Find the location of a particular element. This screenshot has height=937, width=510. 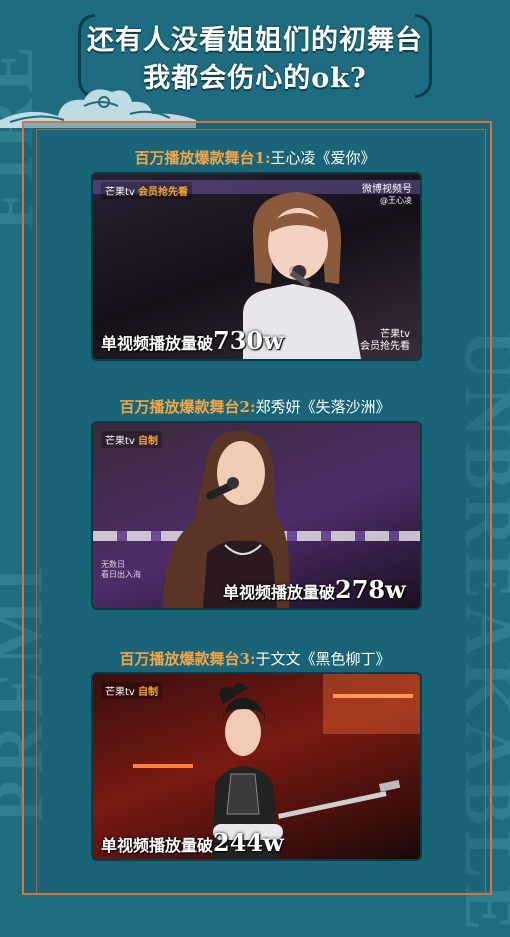

stage-1-channel-badge: 会员抢先看 is located at coordinates (163, 192).